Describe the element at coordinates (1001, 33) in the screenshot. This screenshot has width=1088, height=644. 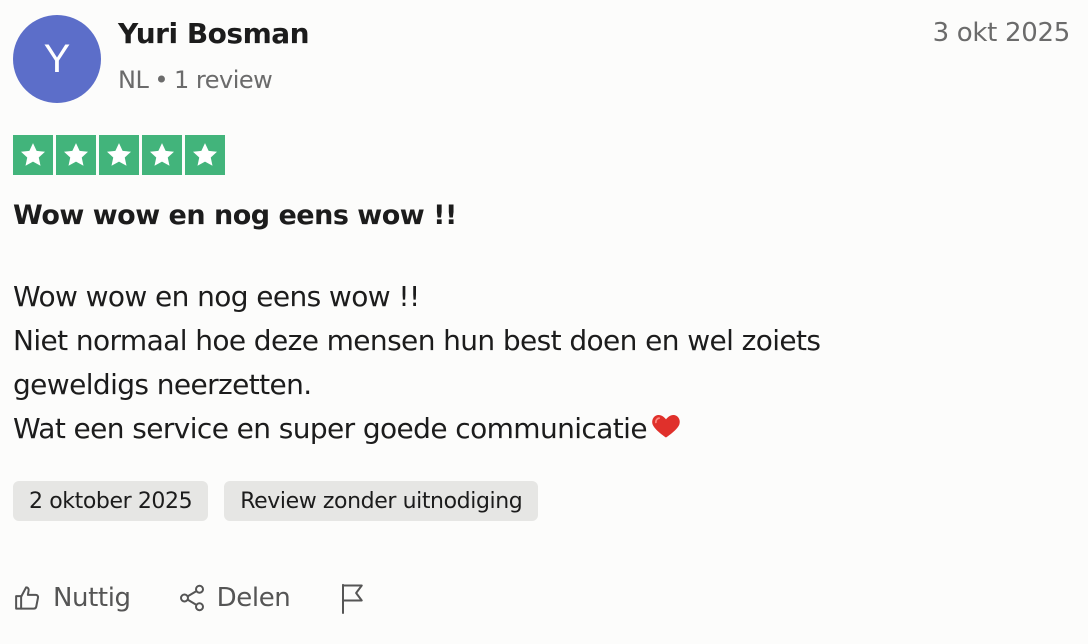
I see `review-date: 3 okt 2025` at that location.